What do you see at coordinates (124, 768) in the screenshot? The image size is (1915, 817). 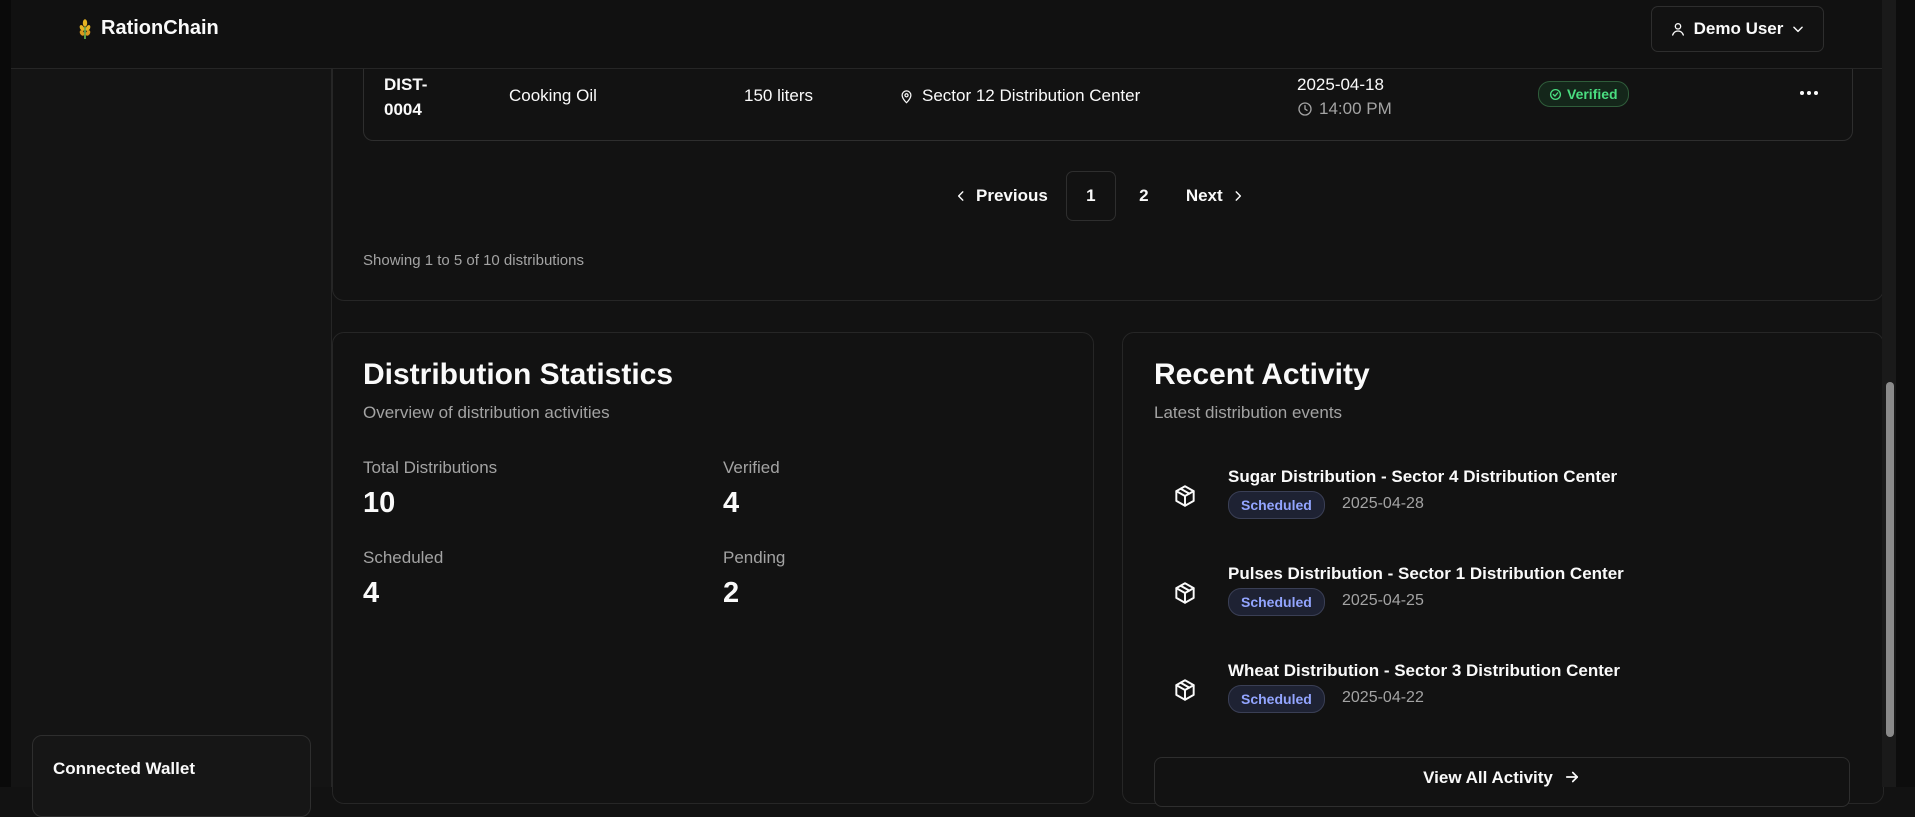 I see `wallet-title: Connected Wallet` at bounding box center [124, 768].